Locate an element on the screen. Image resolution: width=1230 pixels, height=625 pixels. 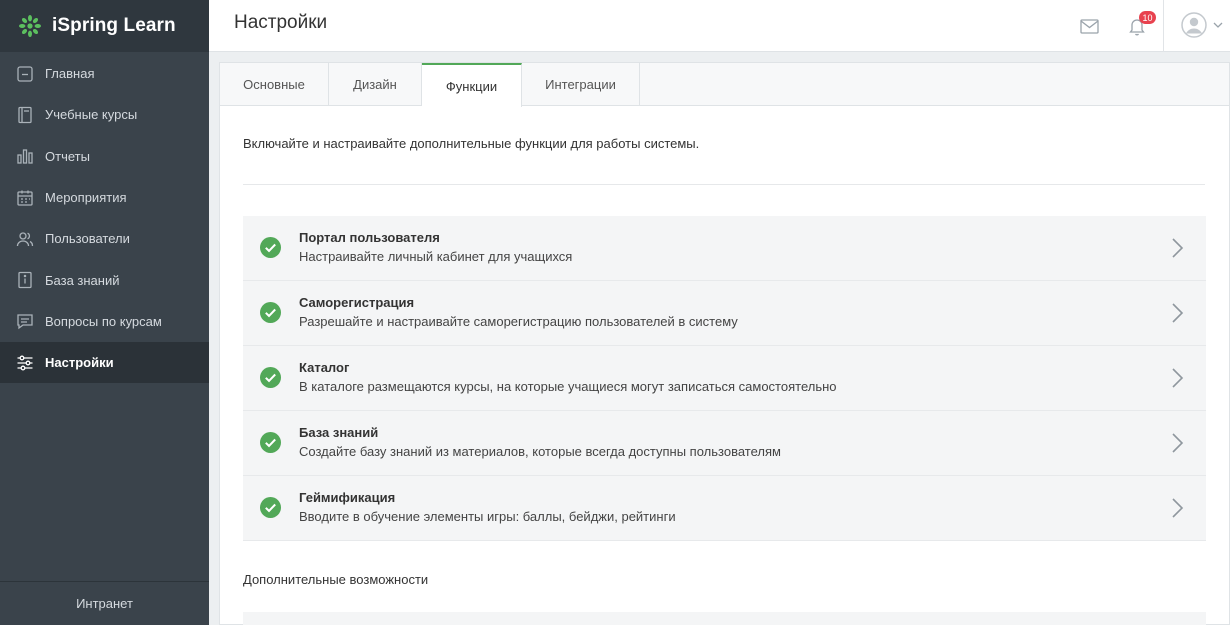
tab-design: Дизайн is located at coordinates (375, 84).